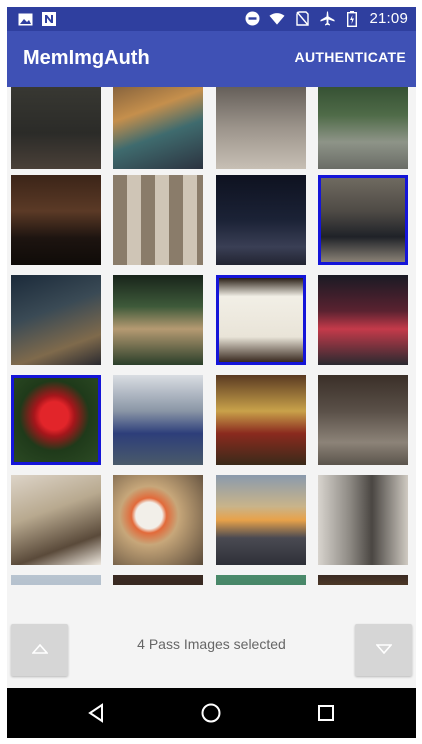  I want to click on photo-red-rose, so click(56, 420).